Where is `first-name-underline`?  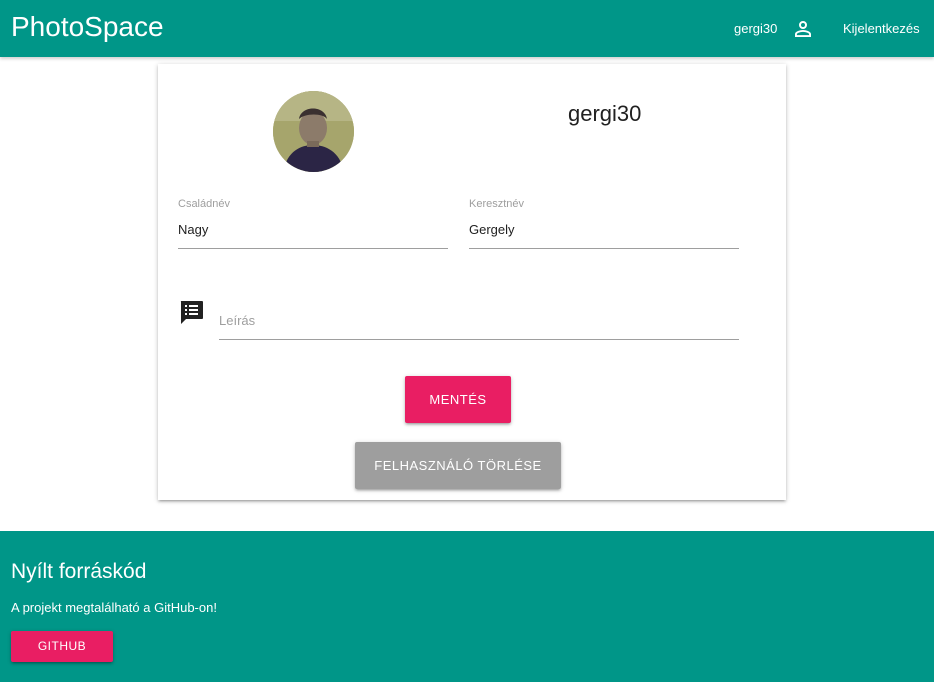 first-name-underline is located at coordinates (604, 248).